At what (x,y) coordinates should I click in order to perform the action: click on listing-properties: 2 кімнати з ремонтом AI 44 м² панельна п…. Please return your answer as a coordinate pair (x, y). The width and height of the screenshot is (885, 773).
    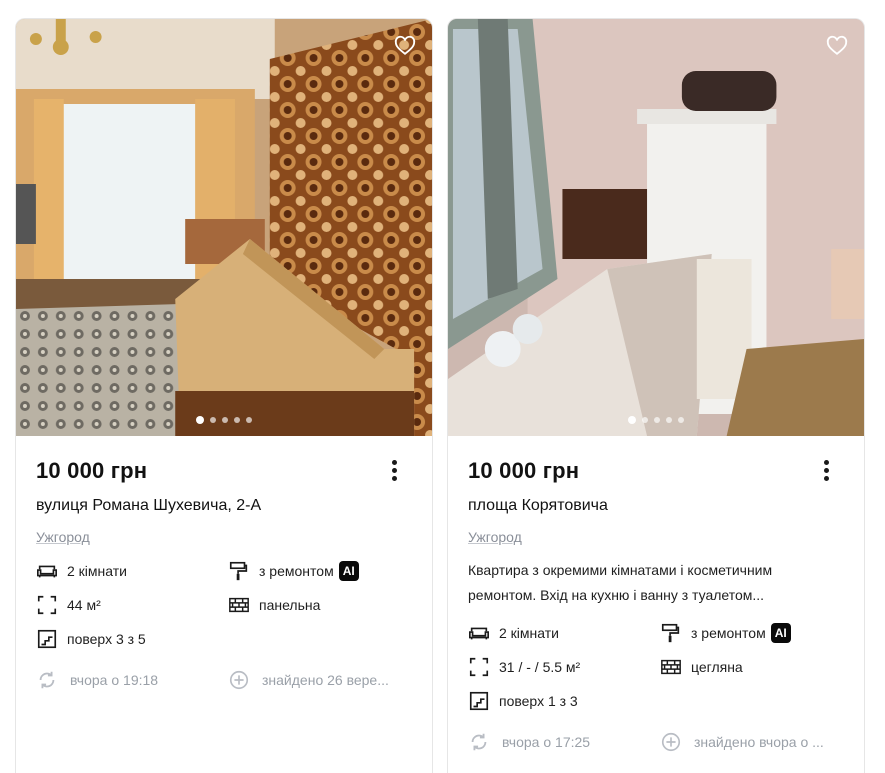
    Looking at the image, I should click on (224, 605).